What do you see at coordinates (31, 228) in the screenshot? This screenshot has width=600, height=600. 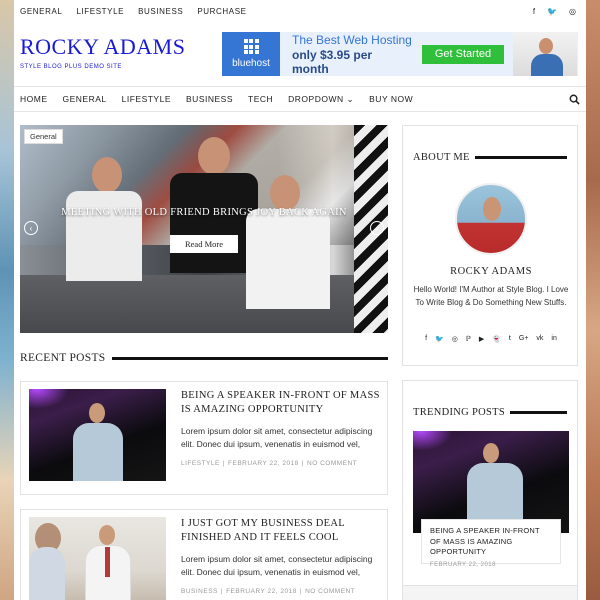 I see `slider-prev-icon: ‹` at bounding box center [31, 228].